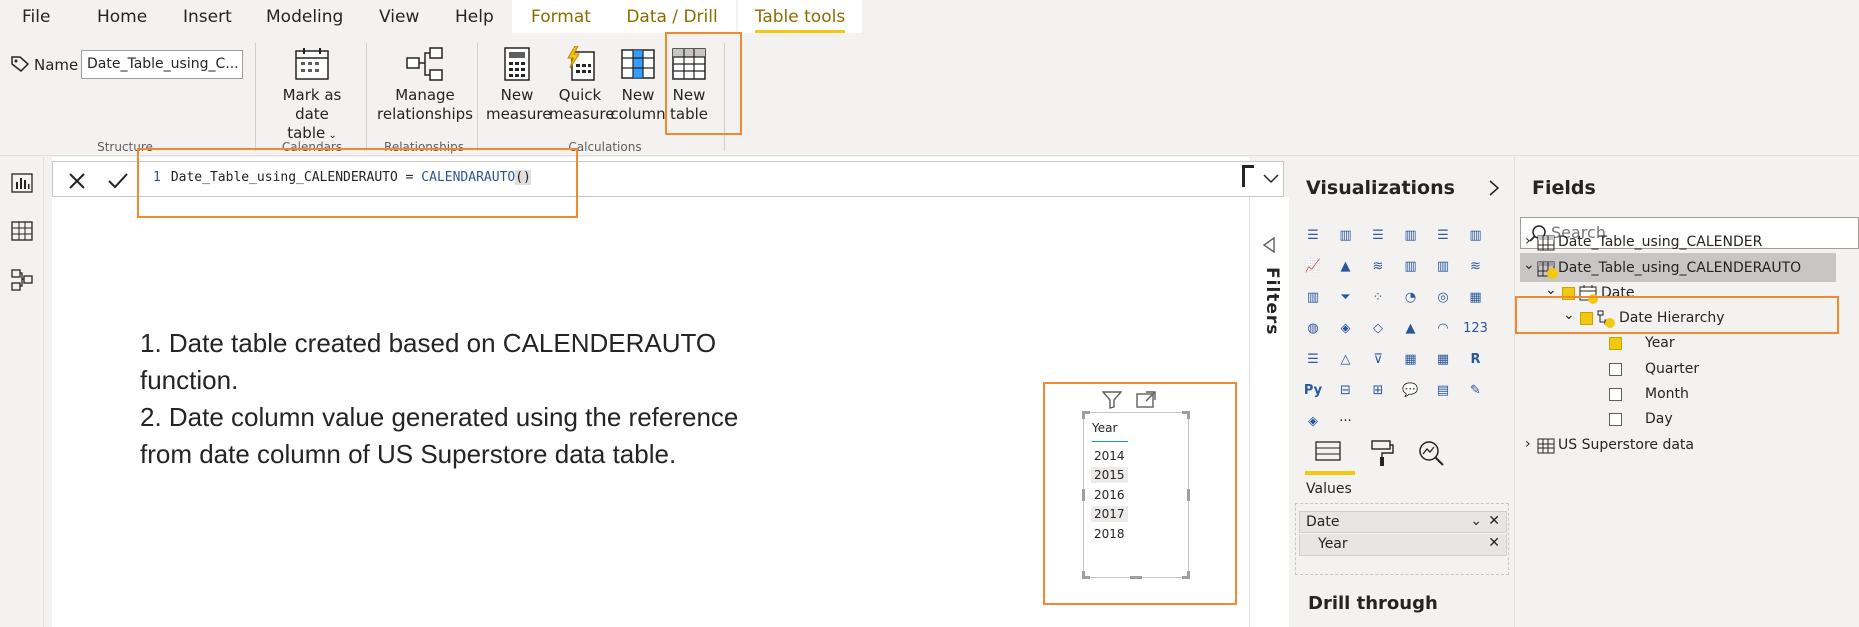 The image size is (1859, 627). Describe the element at coordinates (22, 231) in the screenshot. I see `data-view-icon` at that location.